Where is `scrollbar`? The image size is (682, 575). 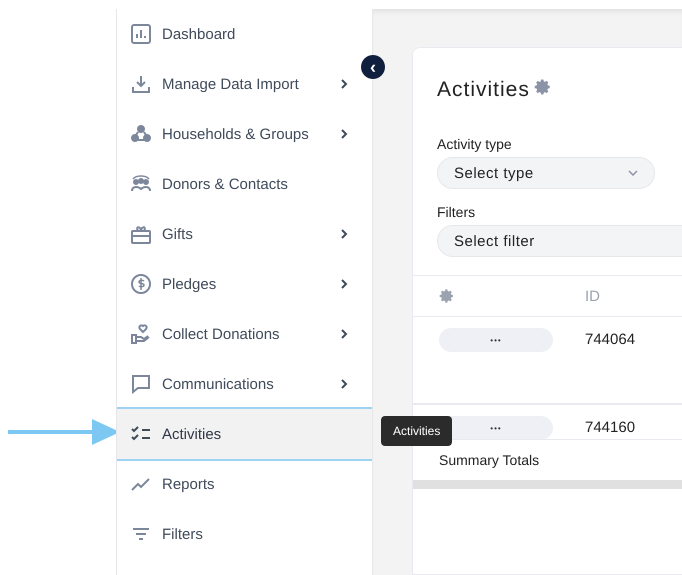
scrollbar is located at coordinates (547, 484).